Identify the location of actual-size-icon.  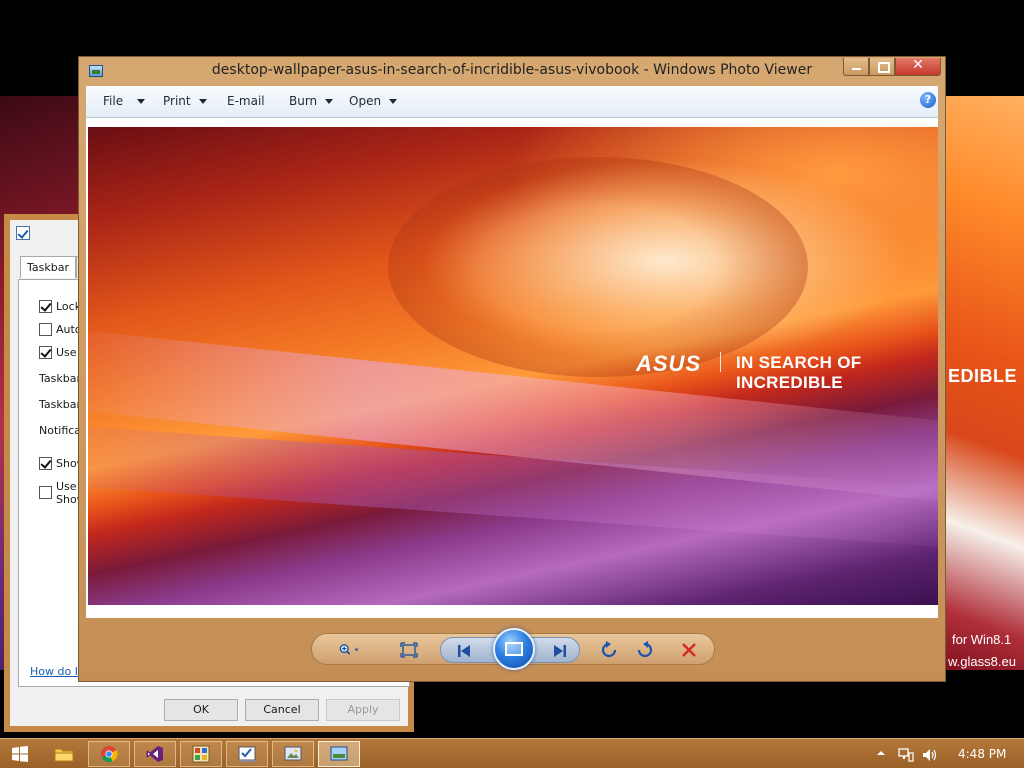
(409, 650).